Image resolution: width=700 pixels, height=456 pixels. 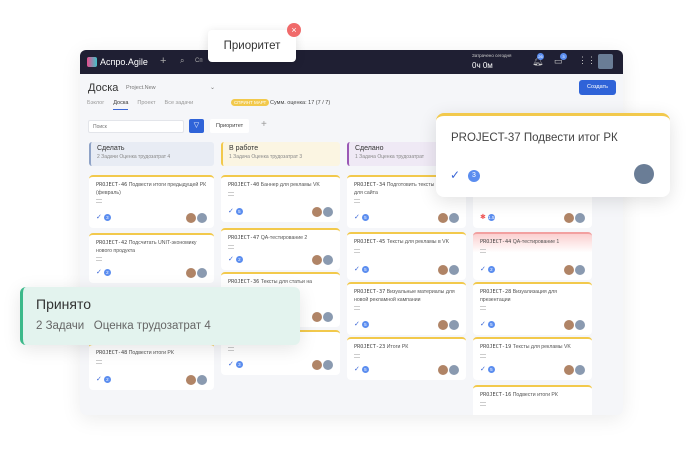 I want to click on priority-tooltip: Приоритет, so click(x=252, y=46).